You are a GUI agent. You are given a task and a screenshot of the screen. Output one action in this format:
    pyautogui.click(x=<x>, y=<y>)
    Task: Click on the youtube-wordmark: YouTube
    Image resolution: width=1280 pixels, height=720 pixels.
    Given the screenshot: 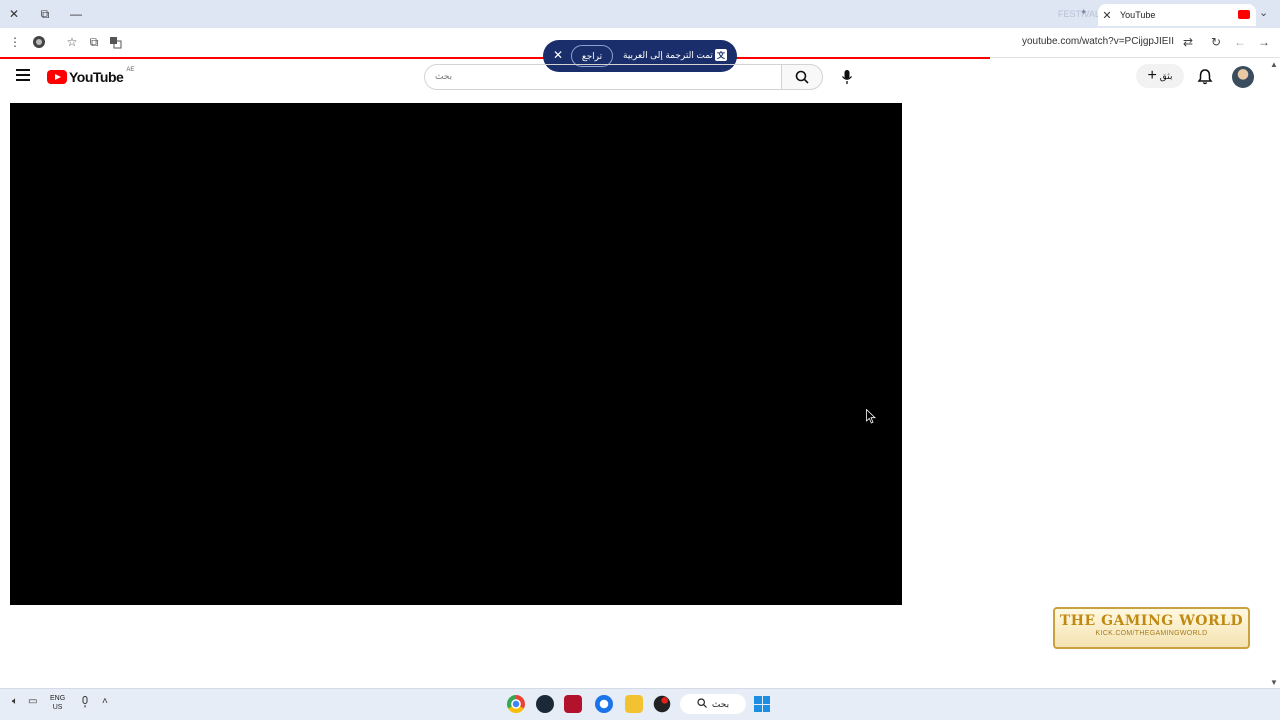 What is the action you would take?
    pyautogui.click(x=96, y=77)
    